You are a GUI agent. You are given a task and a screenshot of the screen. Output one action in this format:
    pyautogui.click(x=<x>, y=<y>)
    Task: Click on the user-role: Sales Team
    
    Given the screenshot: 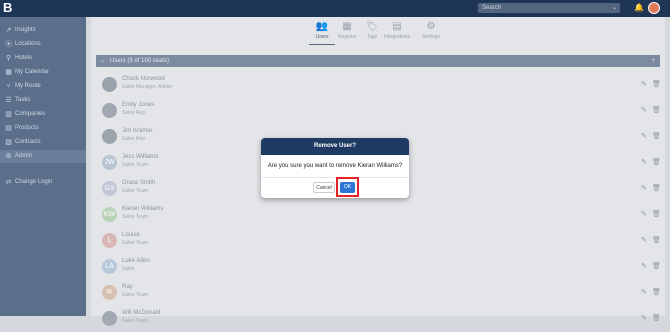 What is the action you would take?
    pyautogui.click(x=135, y=321)
    